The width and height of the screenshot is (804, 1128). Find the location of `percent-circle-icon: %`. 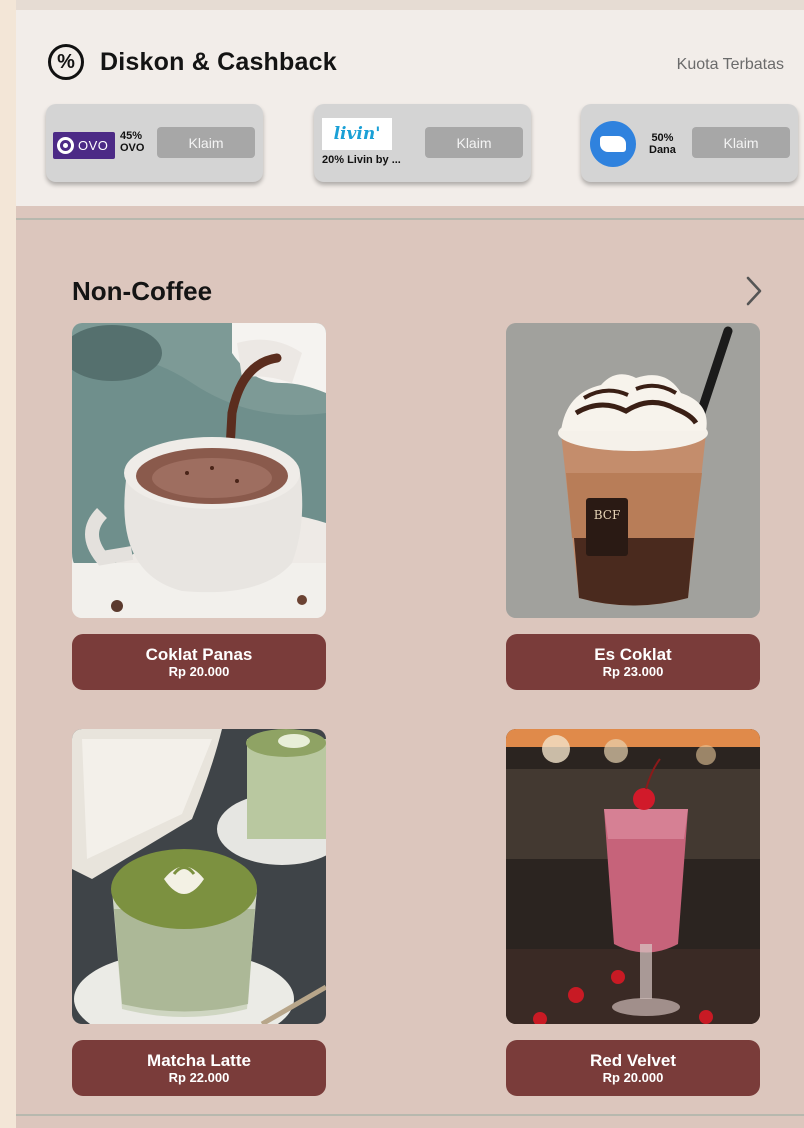

percent-circle-icon: % is located at coordinates (66, 62).